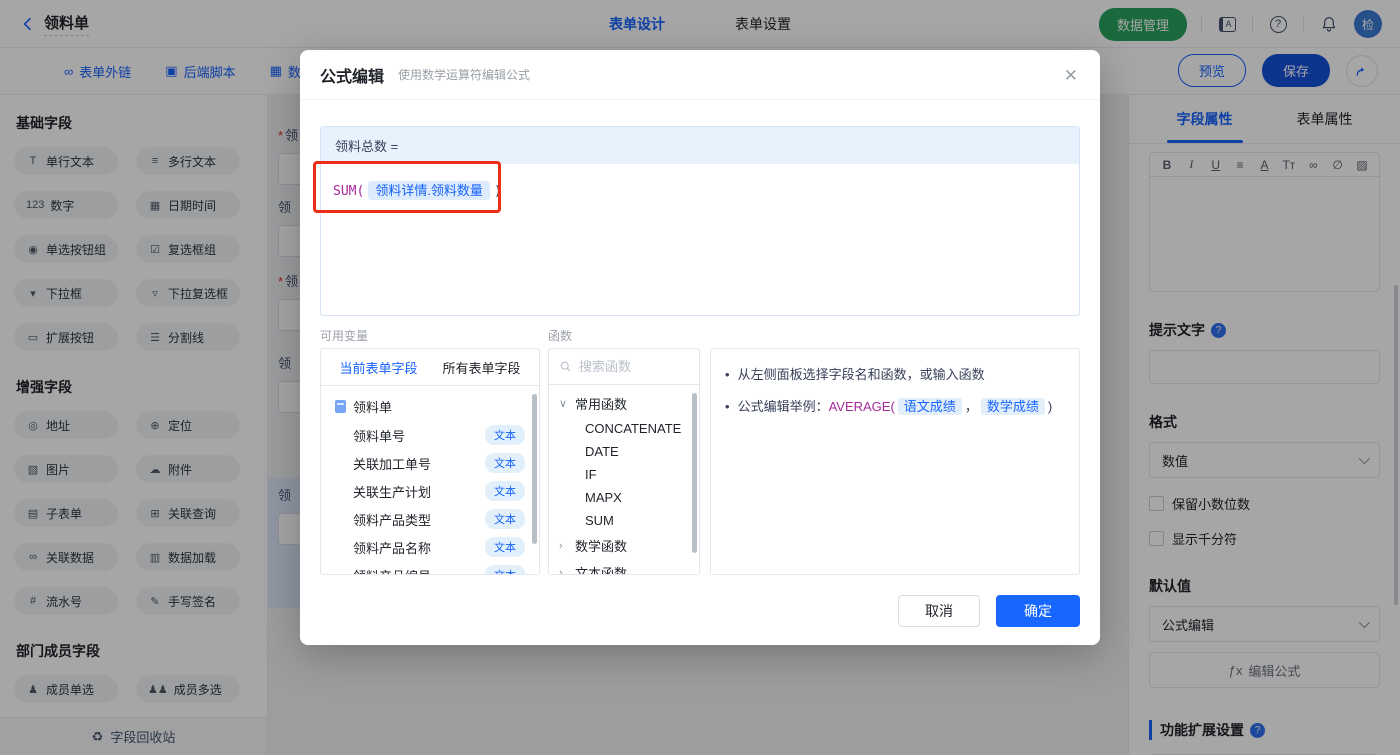  I want to click on example-chip: 数学成绩, so click(1012, 406).